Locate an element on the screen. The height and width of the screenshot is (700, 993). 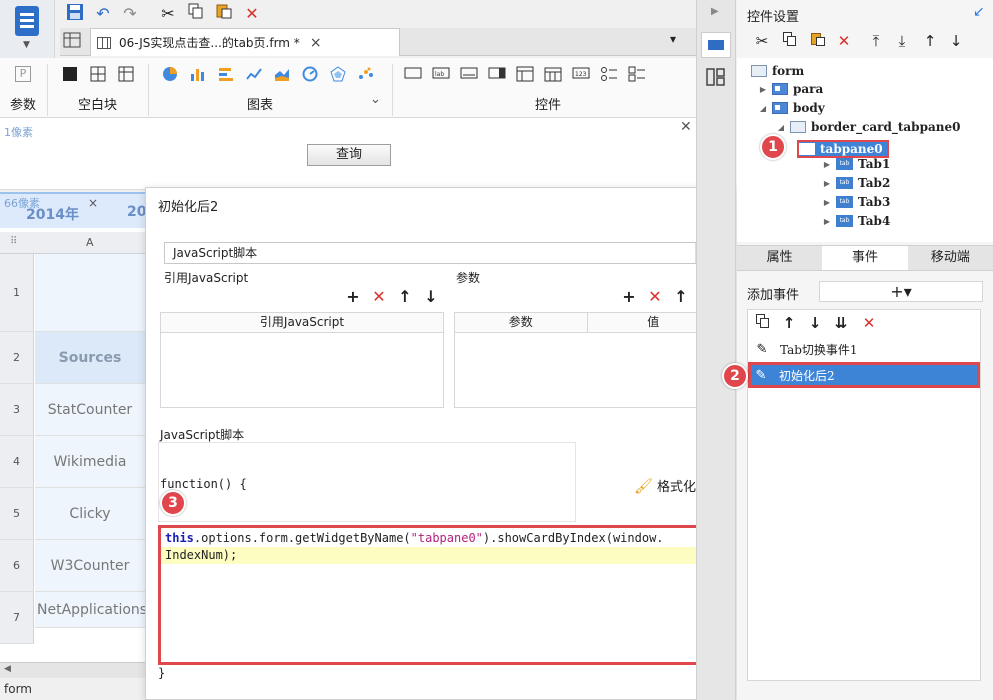
tree-widget-icon is located at coordinates (525, 74).